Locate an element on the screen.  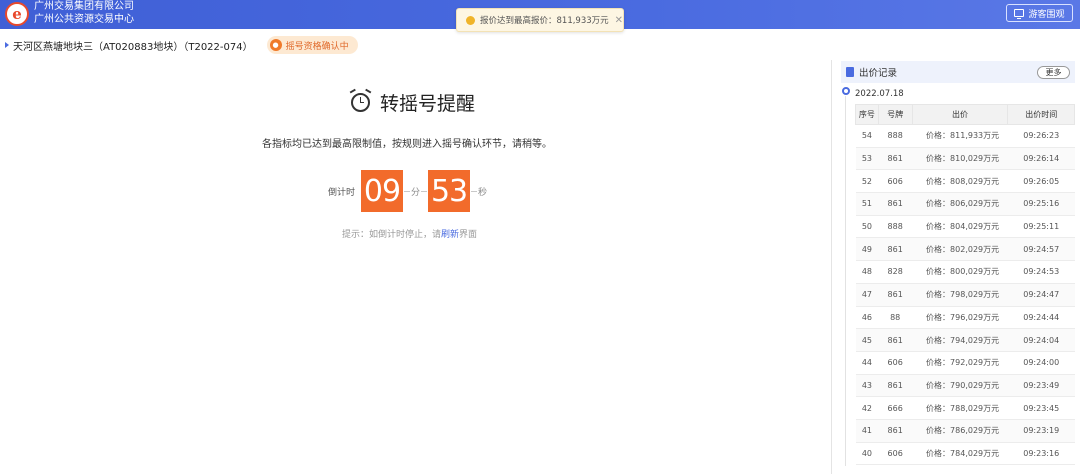
countdown-seconds: 53 is located at coordinates (449, 191).